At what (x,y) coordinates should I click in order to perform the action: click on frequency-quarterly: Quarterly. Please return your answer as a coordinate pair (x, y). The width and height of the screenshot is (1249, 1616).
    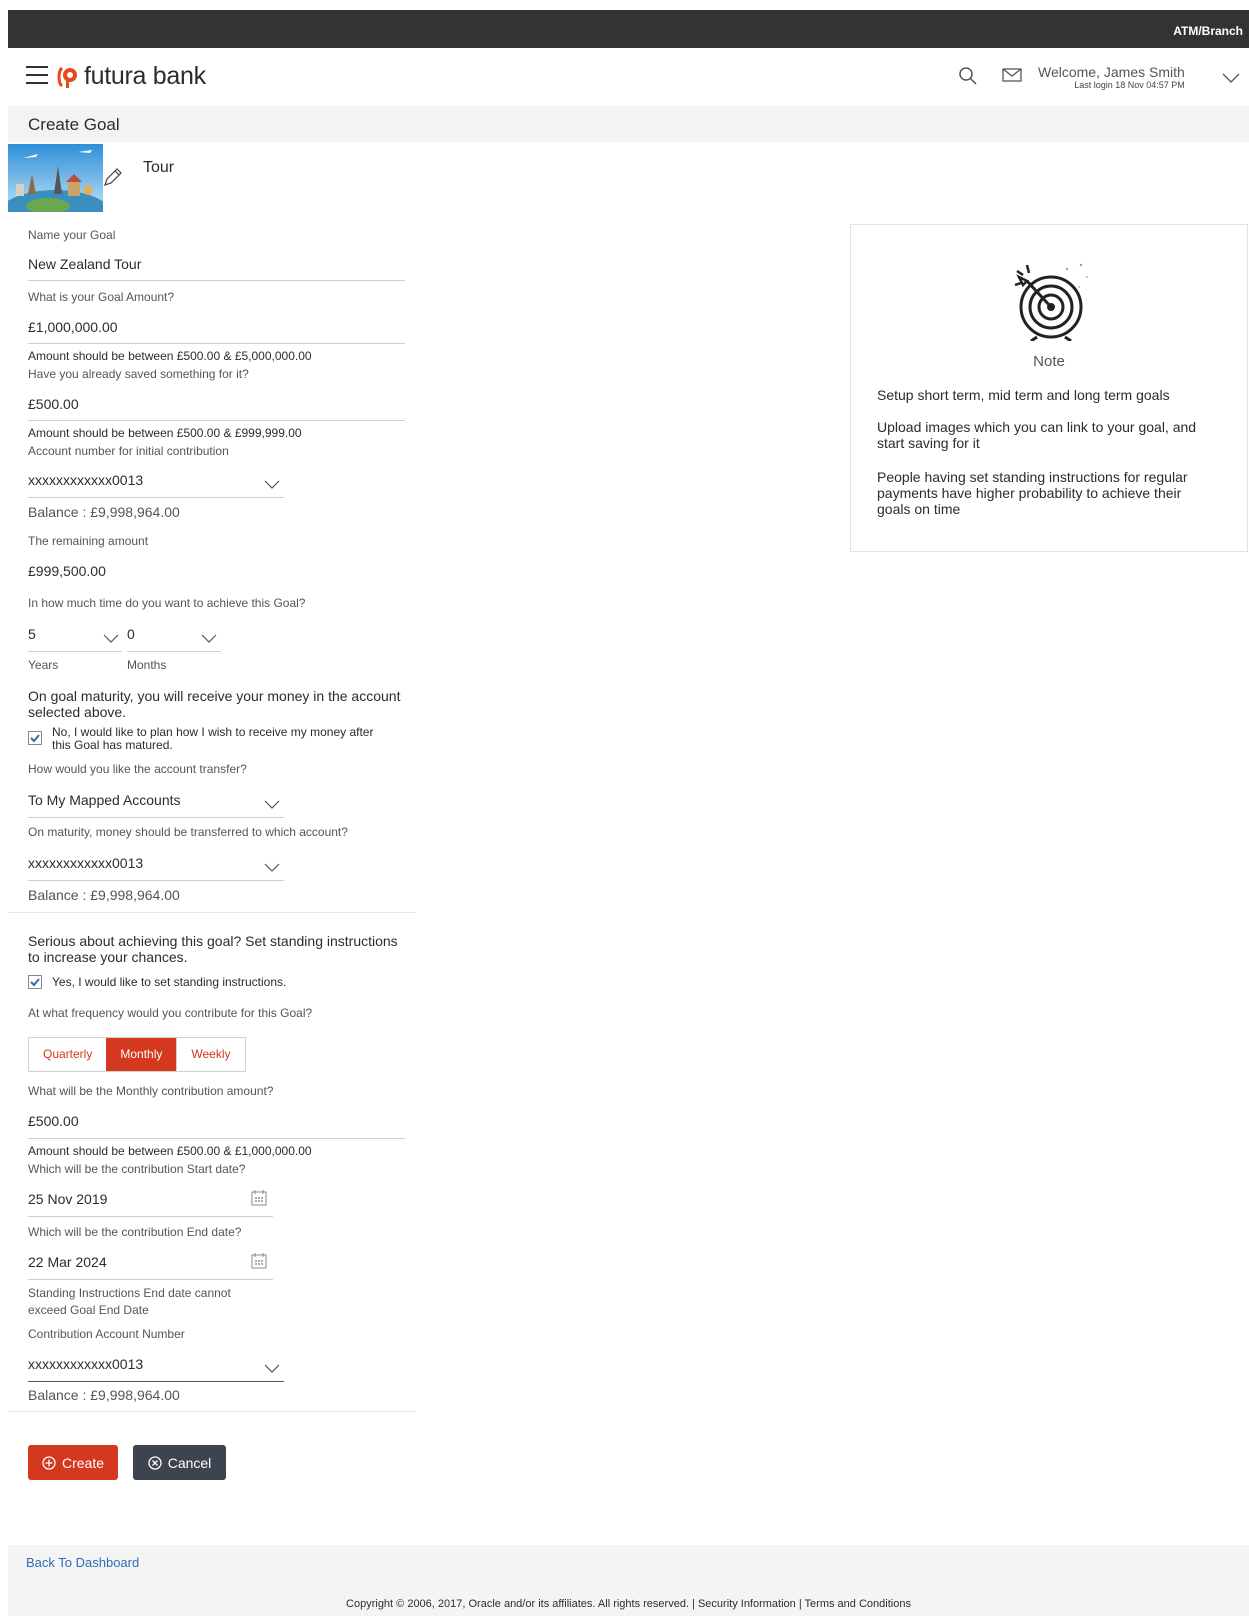
    Looking at the image, I should click on (68, 1054).